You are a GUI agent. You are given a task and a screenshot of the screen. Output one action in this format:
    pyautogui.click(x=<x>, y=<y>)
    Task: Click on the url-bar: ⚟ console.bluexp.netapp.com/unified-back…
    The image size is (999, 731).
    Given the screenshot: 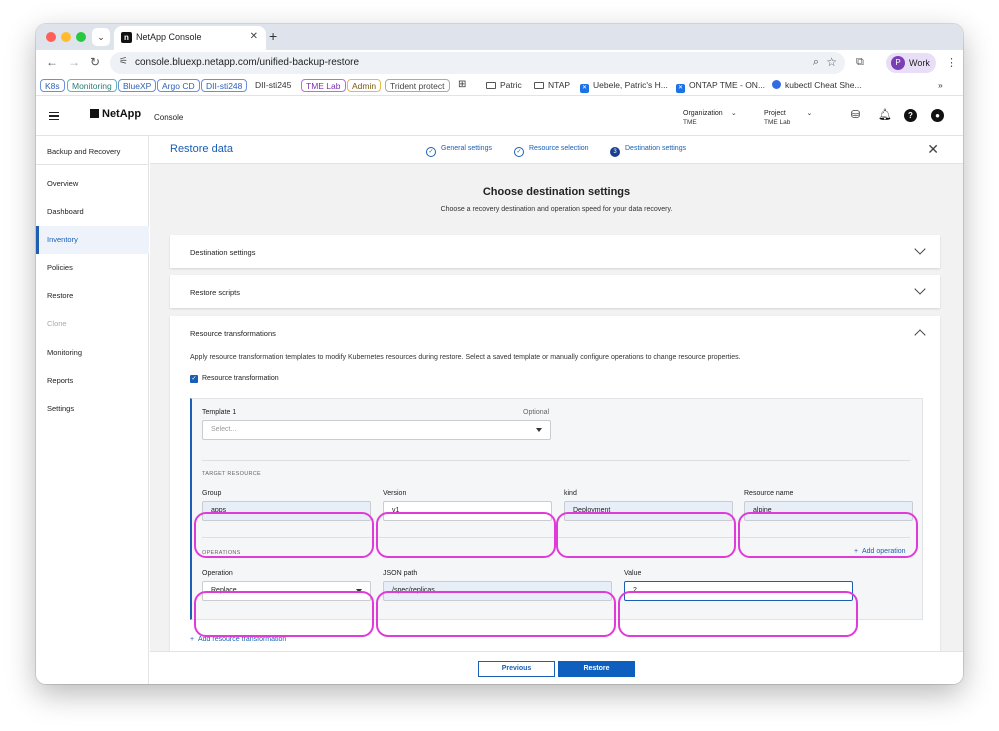 What is the action you would take?
    pyautogui.click(x=477, y=63)
    